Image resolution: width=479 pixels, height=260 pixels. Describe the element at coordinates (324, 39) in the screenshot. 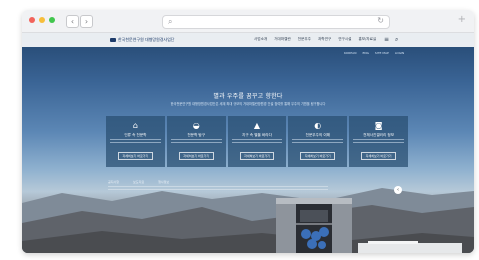

I see `nav-item-4: 과학연구` at that location.